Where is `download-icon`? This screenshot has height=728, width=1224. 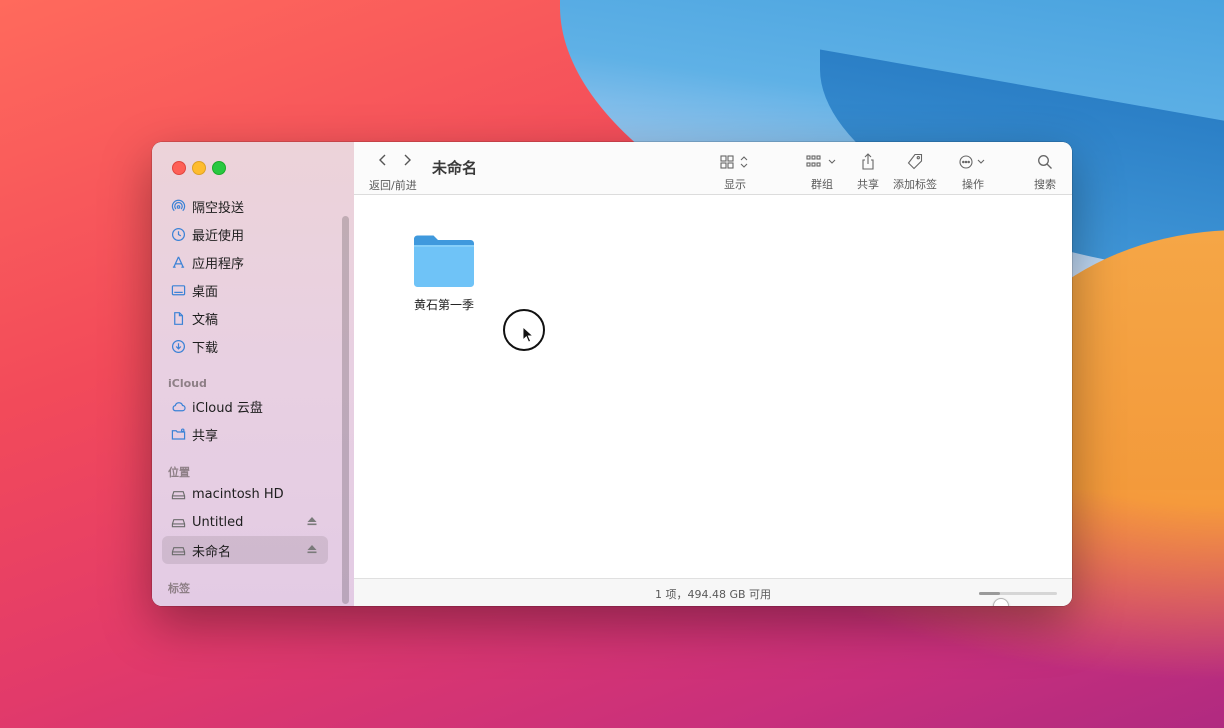
download-icon is located at coordinates (178, 346).